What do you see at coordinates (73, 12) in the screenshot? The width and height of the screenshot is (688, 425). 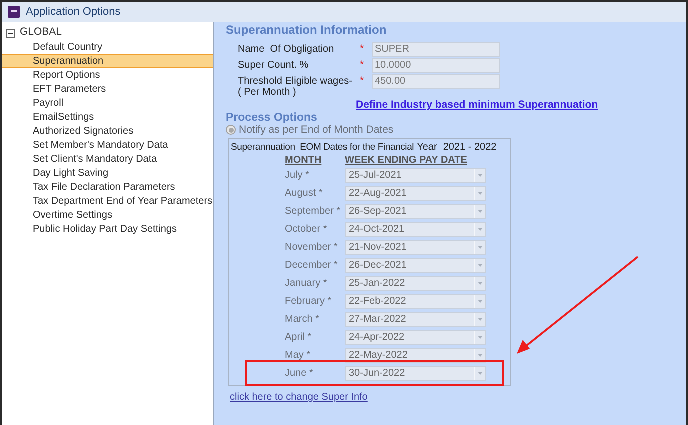 I see `window-title: Application Options` at bounding box center [73, 12].